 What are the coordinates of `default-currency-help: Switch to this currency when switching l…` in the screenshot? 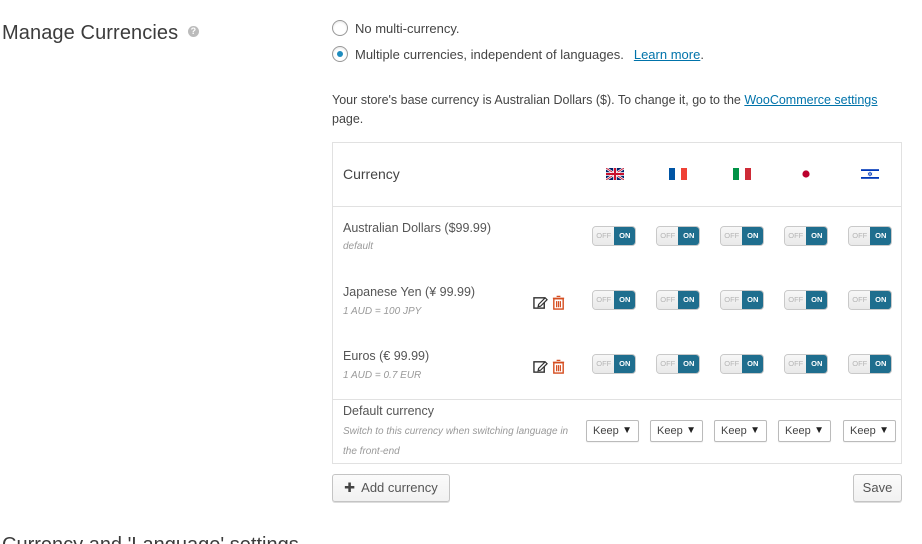 It's located at (456, 441).